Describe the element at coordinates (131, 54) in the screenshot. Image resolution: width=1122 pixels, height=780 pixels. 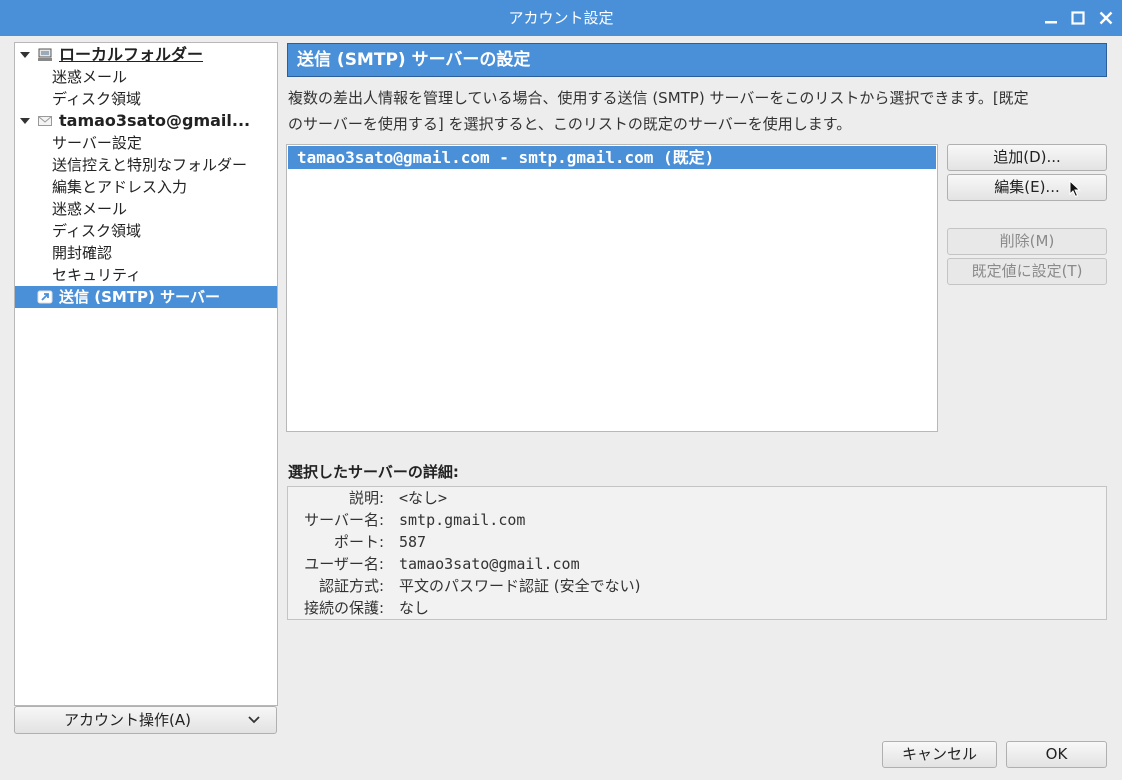
I see `tree-item-label: ローカルフォルダー` at that location.